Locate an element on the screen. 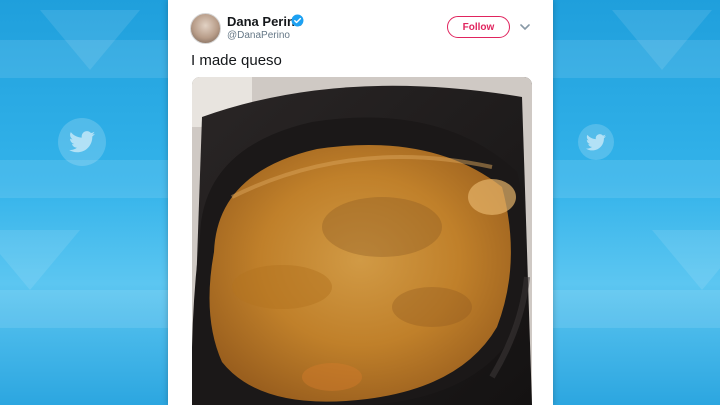  author-handle: @DanaPerino is located at coordinates (258, 35).